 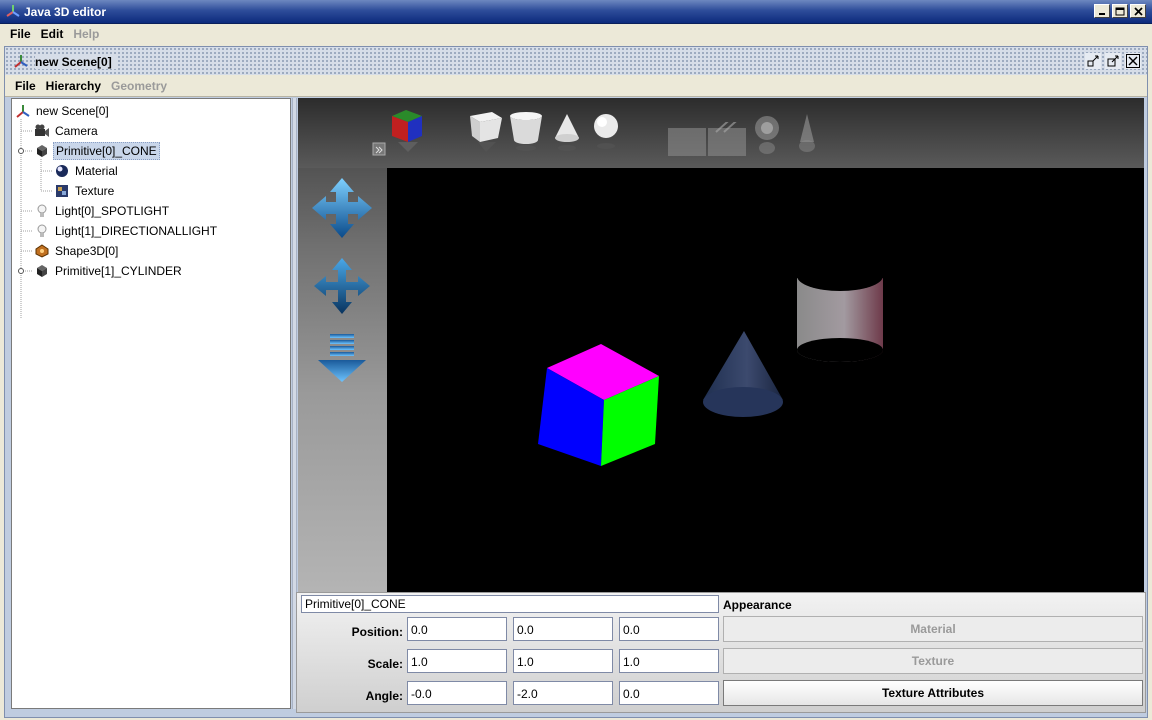 What do you see at coordinates (65, 12) in the screenshot?
I see `window-title: Java 3D editor` at bounding box center [65, 12].